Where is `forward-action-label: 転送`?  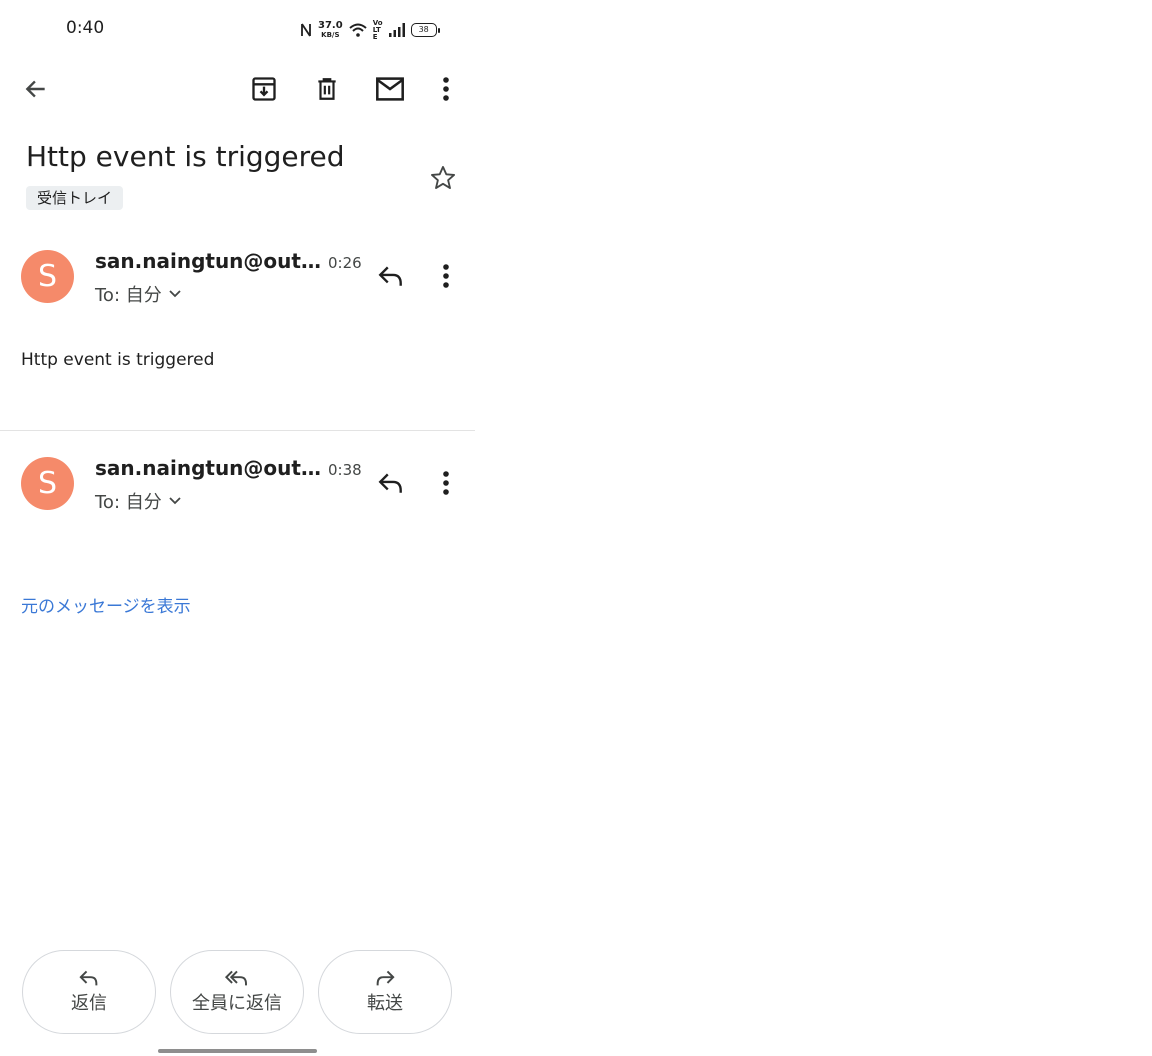 forward-action-label: 転送 is located at coordinates (385, 1003).